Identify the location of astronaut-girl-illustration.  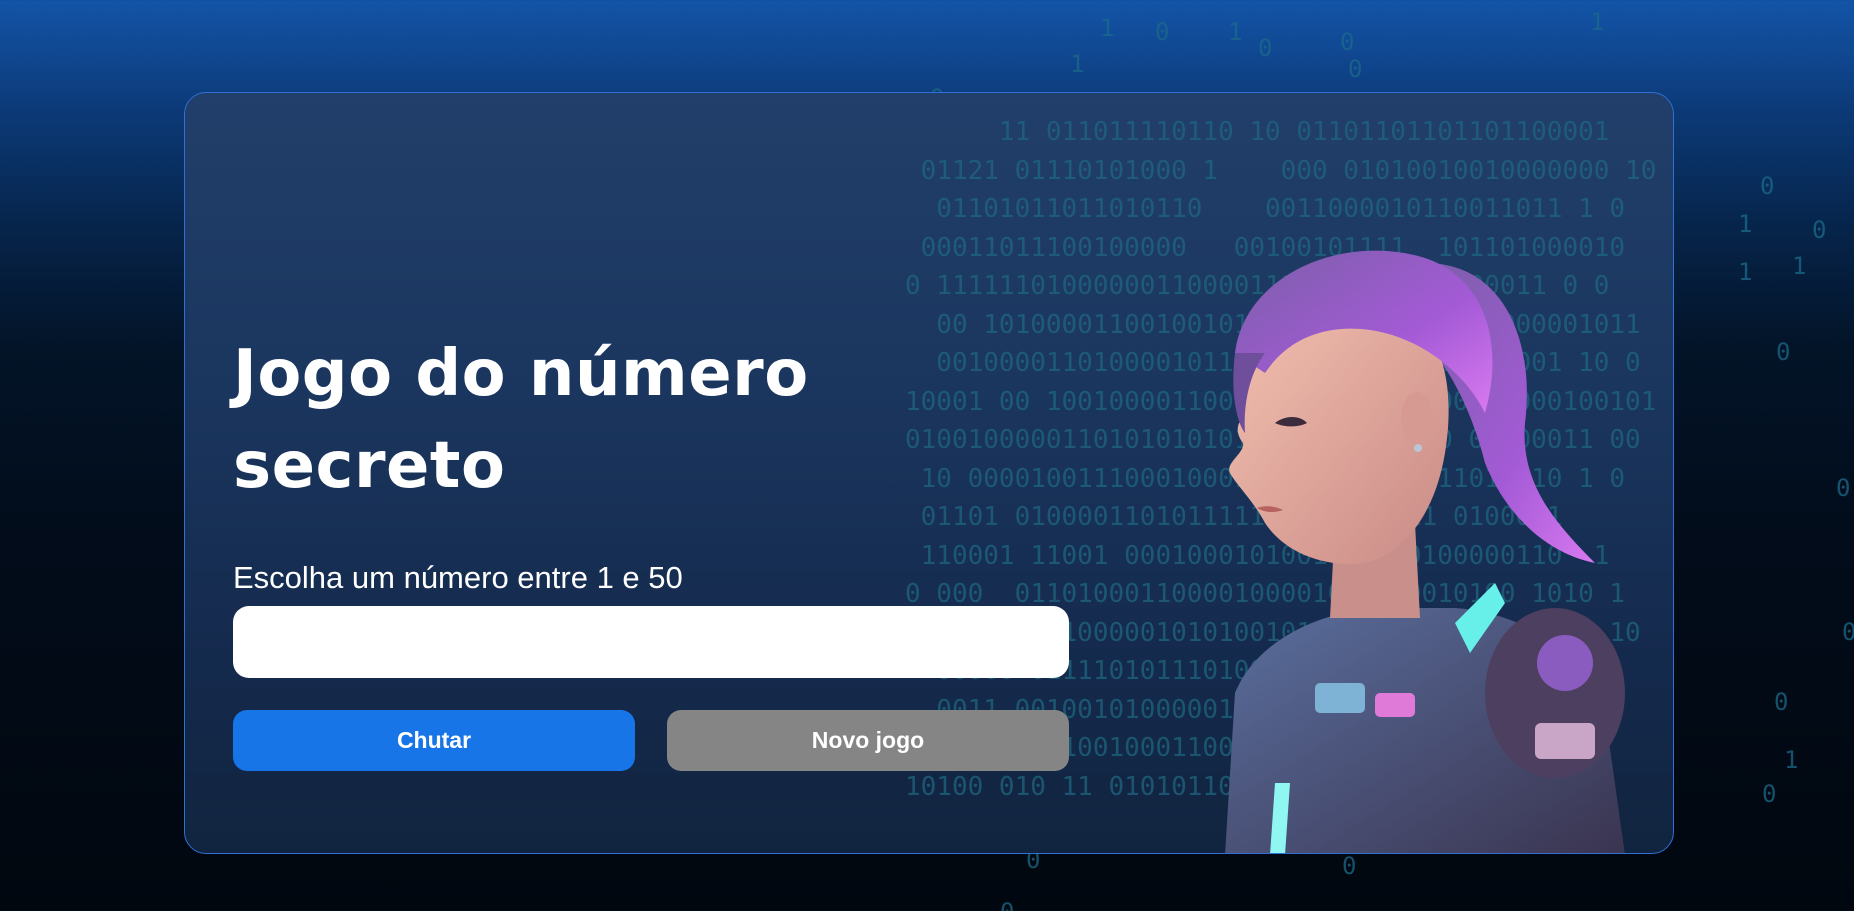
(1425, 551).